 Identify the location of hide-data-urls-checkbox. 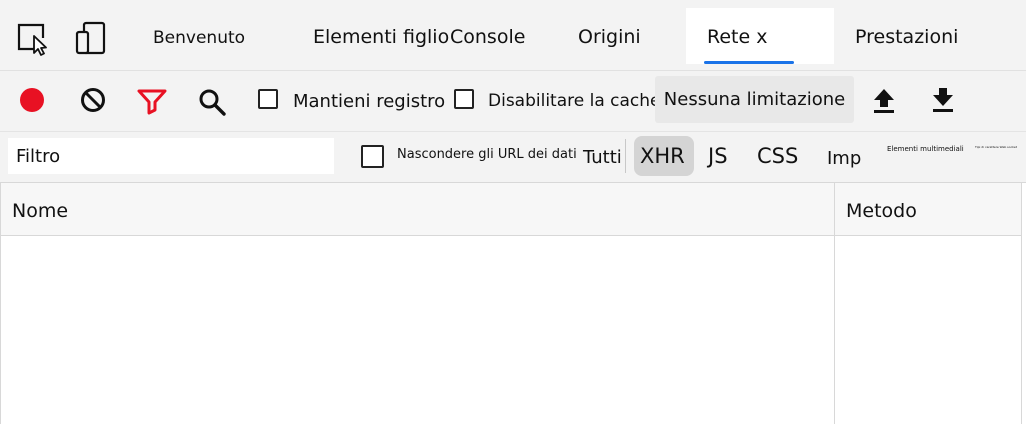
(372, 156).